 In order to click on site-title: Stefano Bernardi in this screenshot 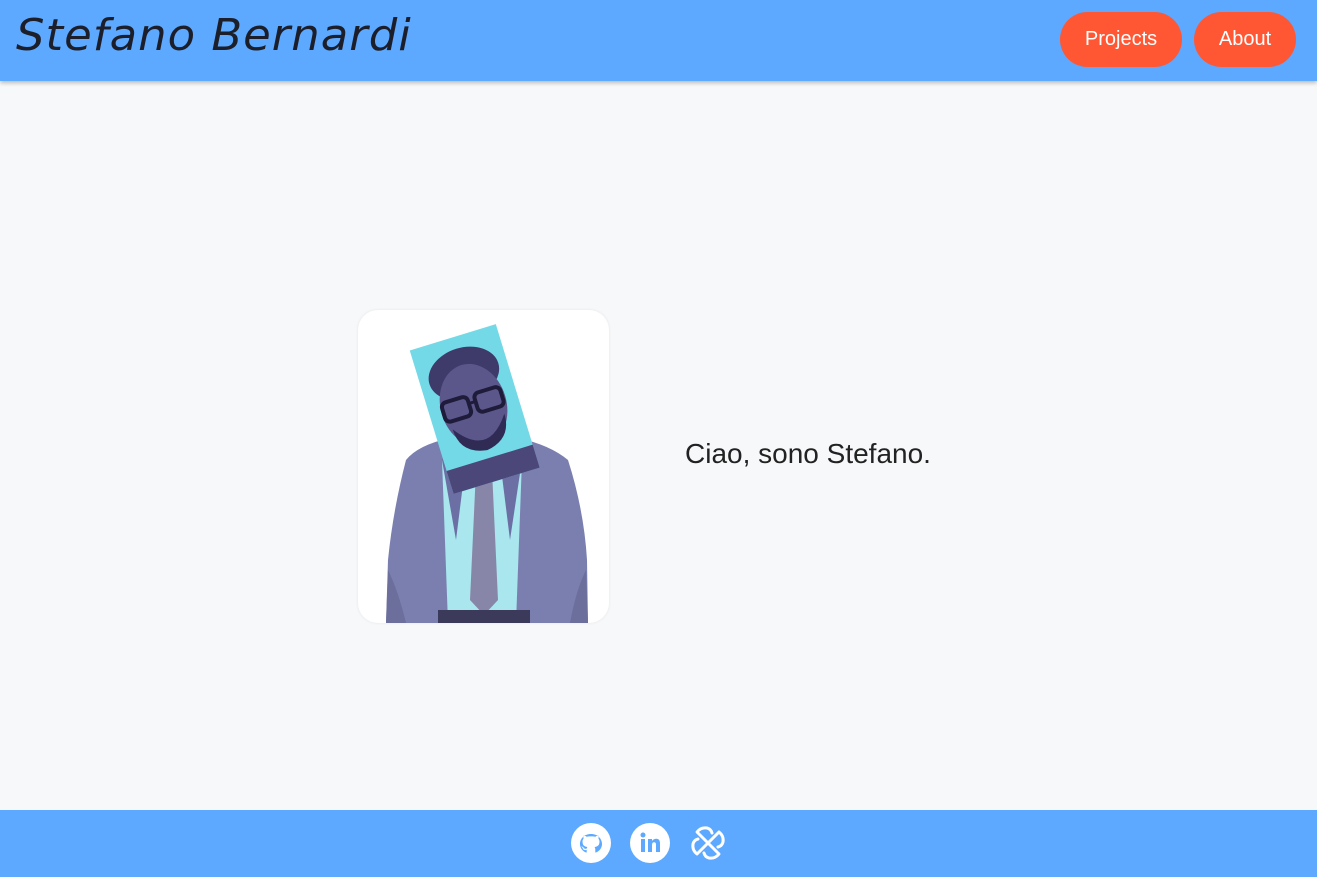, I will do `click(214, 36)`.